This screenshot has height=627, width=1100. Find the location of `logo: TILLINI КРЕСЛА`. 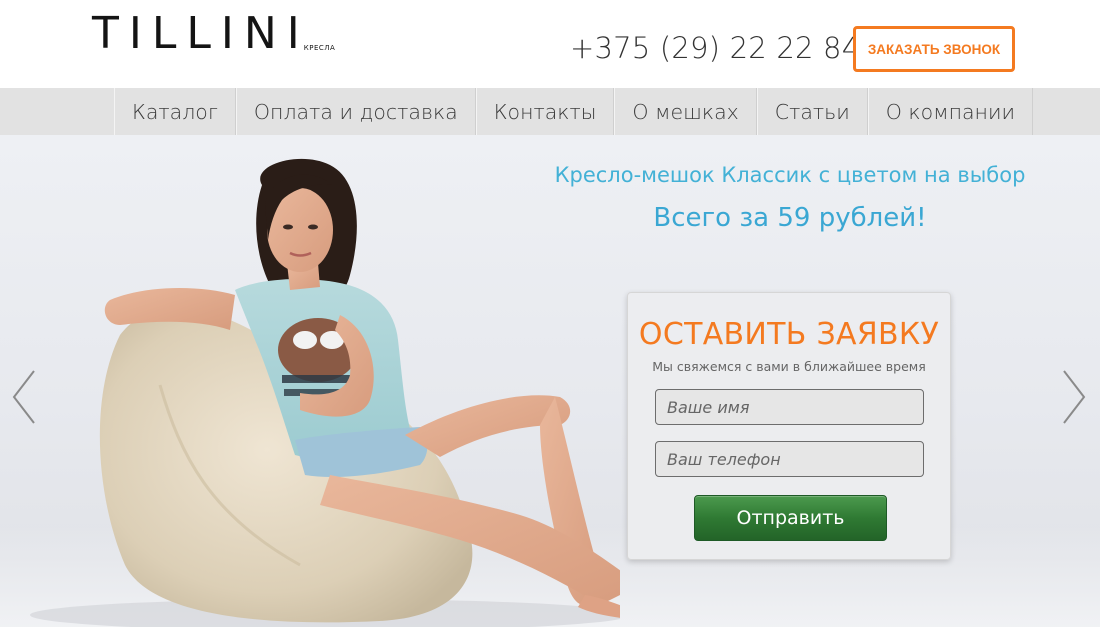

logo: TILLINI КРЕСЛА is located at coordinates (213, 34).